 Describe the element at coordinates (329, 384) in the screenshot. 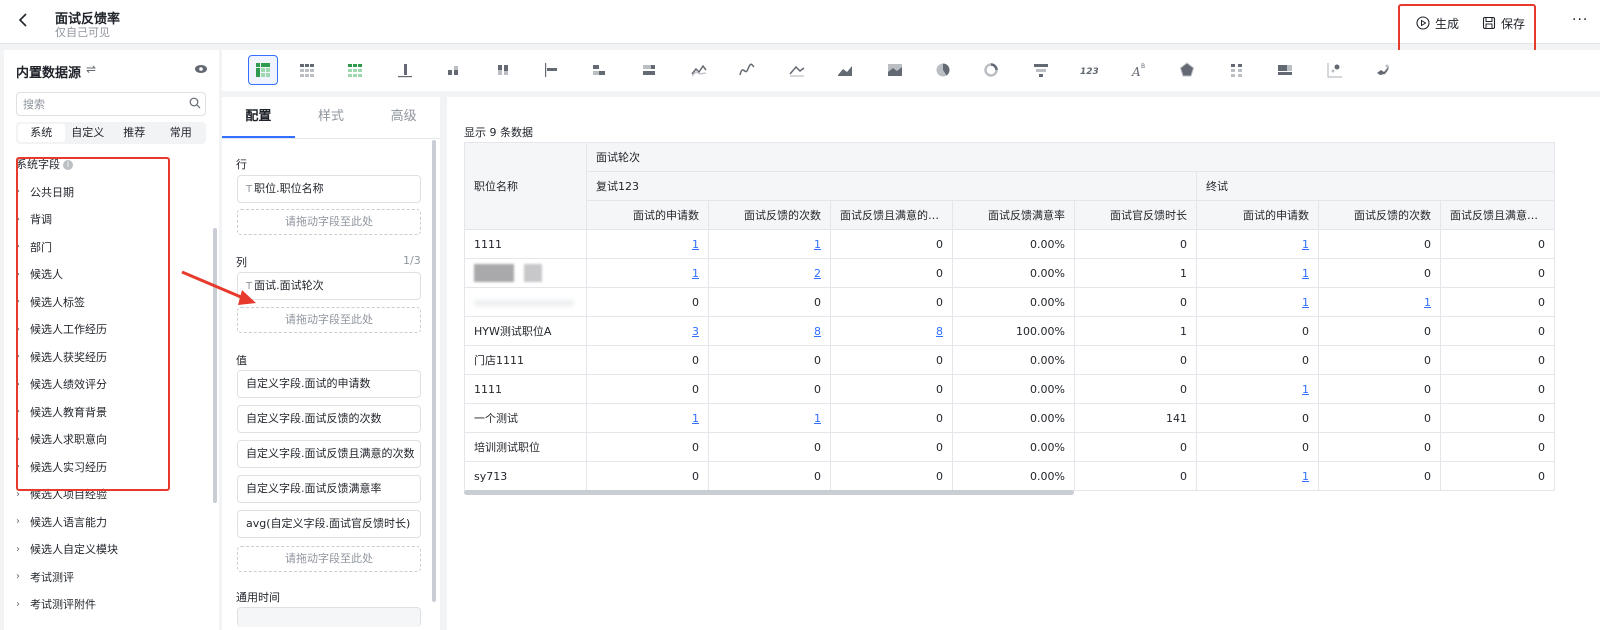

I see `value-field-chip: 自定义字段.面试的申请数` at that location.